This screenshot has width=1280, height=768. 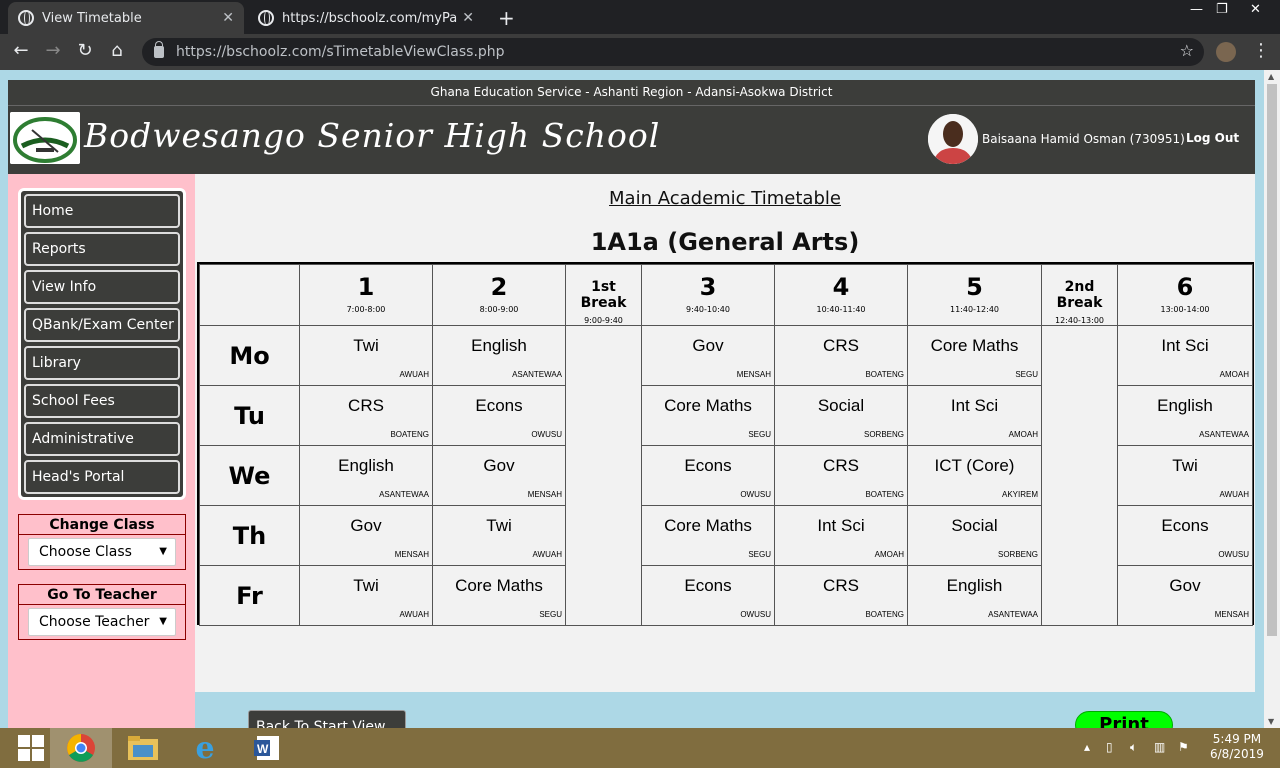 I want to click on tab-title: View Timetable, so click(x=92, y=18).